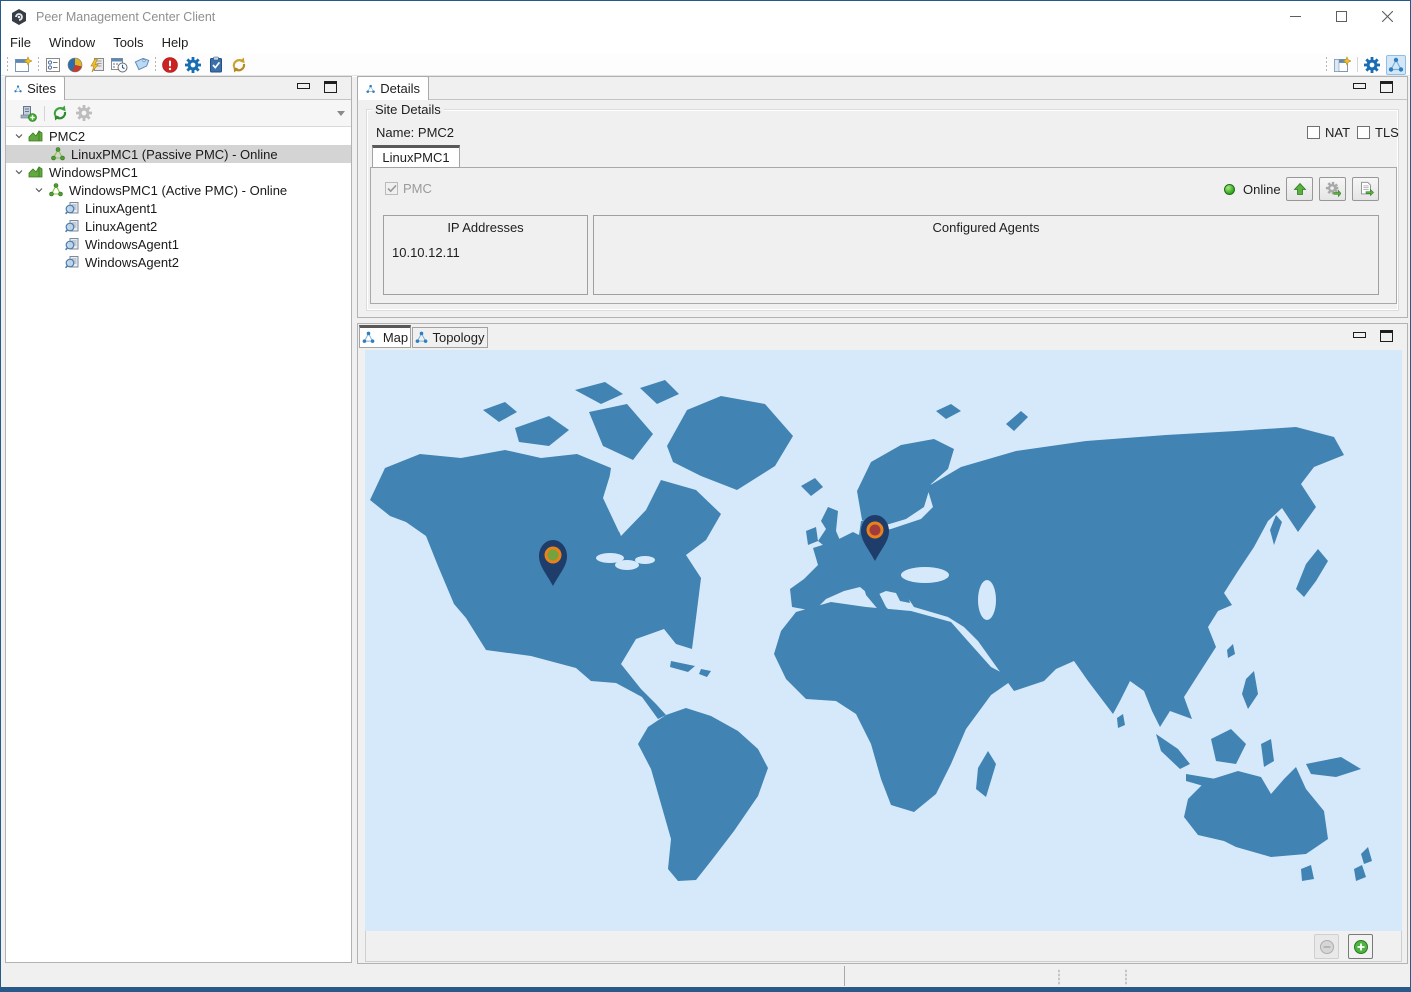 This screenshot has width=1411, height=992. Describe the element at coordinates (705, 989) in the screenshot. I see `window-bottom-border` at that location.